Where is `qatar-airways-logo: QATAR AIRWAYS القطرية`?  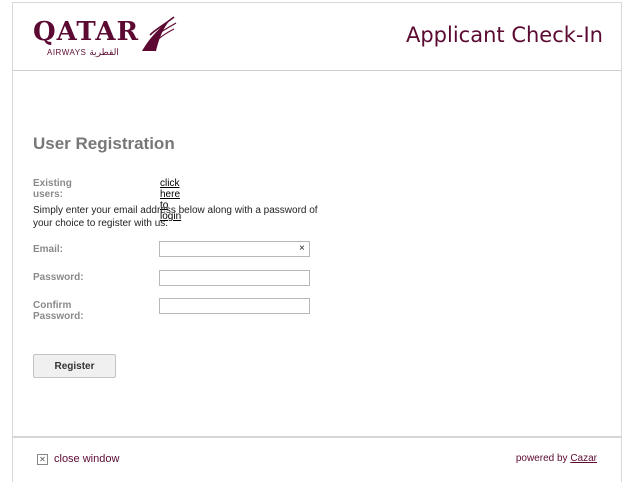 qatar-airways-logo: QATAR AIRWAYS القطرية is located at coordinates (108, 38).